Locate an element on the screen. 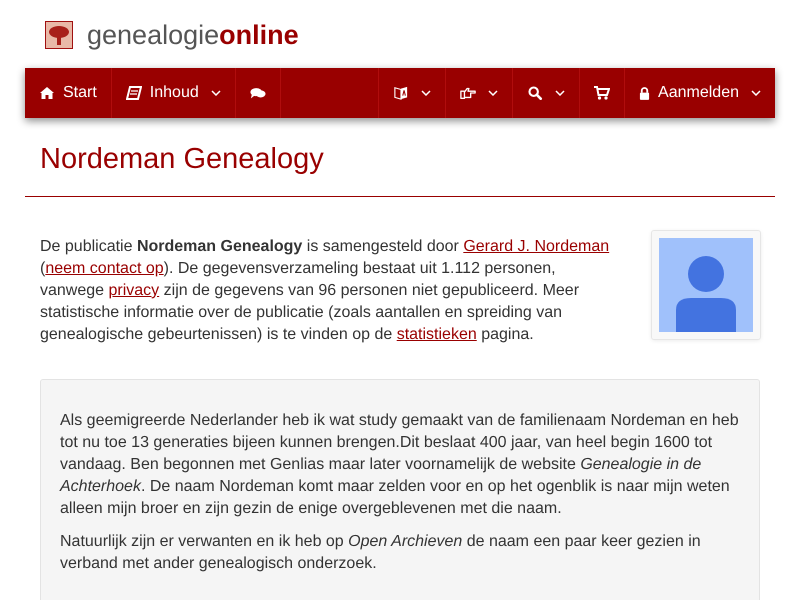  text-link: Gerard J. Nordeman is located at coordinates (536, 246).